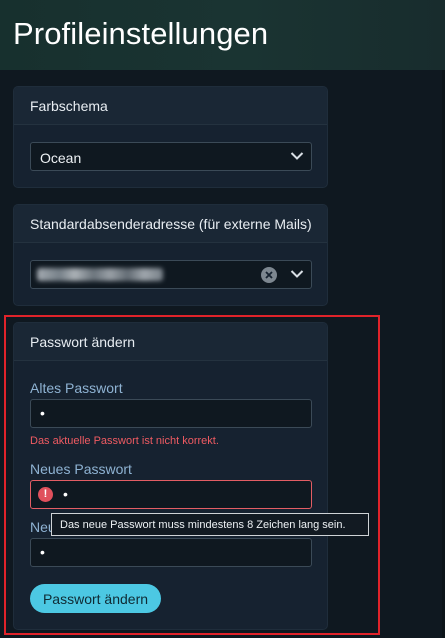  Describe the element at coordinates (171, 156) in the screenshot. I see `color-scheme-select: Ocean` at that location.